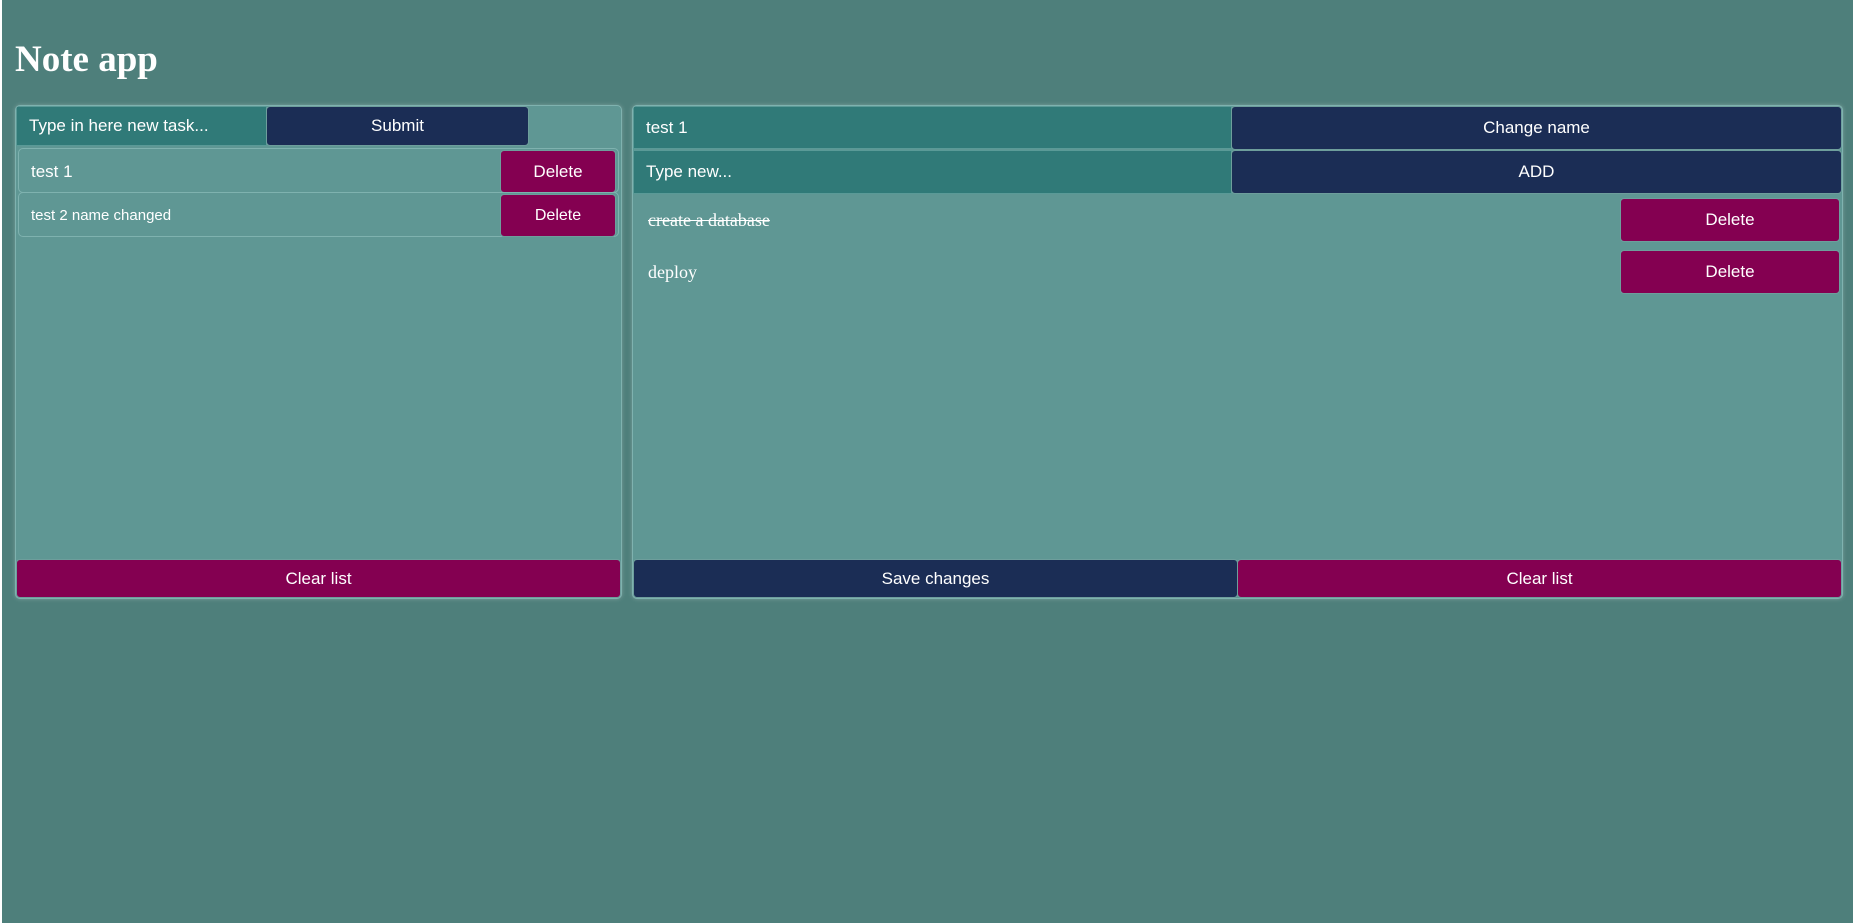 The height and width of the screenshot is (923, 1853). Describe the element at coordinates (397, 126) in the screenshot. I see `submit-button: Submit` at that location.